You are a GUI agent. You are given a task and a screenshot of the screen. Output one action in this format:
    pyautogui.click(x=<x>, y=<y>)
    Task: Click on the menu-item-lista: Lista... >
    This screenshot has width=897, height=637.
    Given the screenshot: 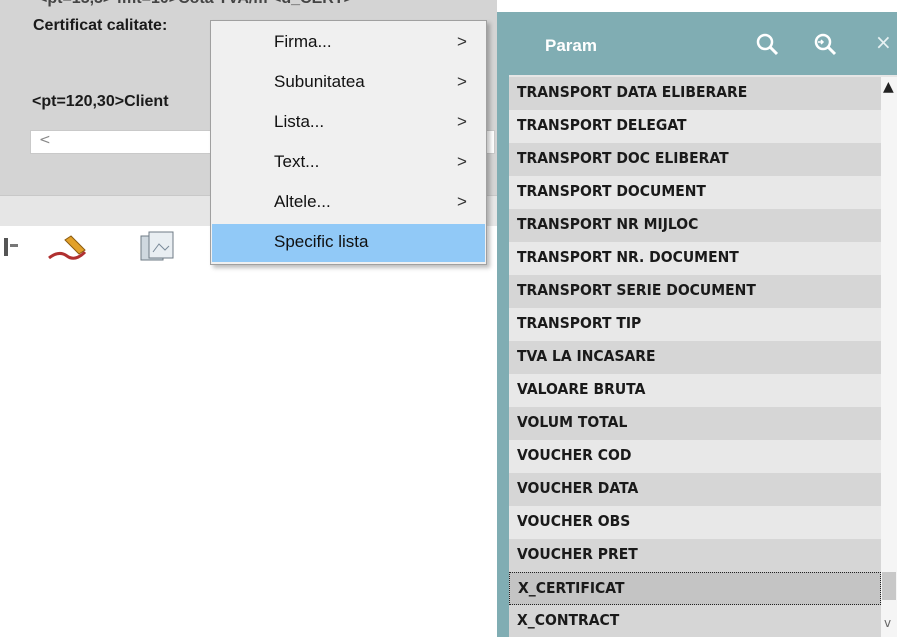 What is the action you would take?
    pyautogui.click(x=348, y=123)
    